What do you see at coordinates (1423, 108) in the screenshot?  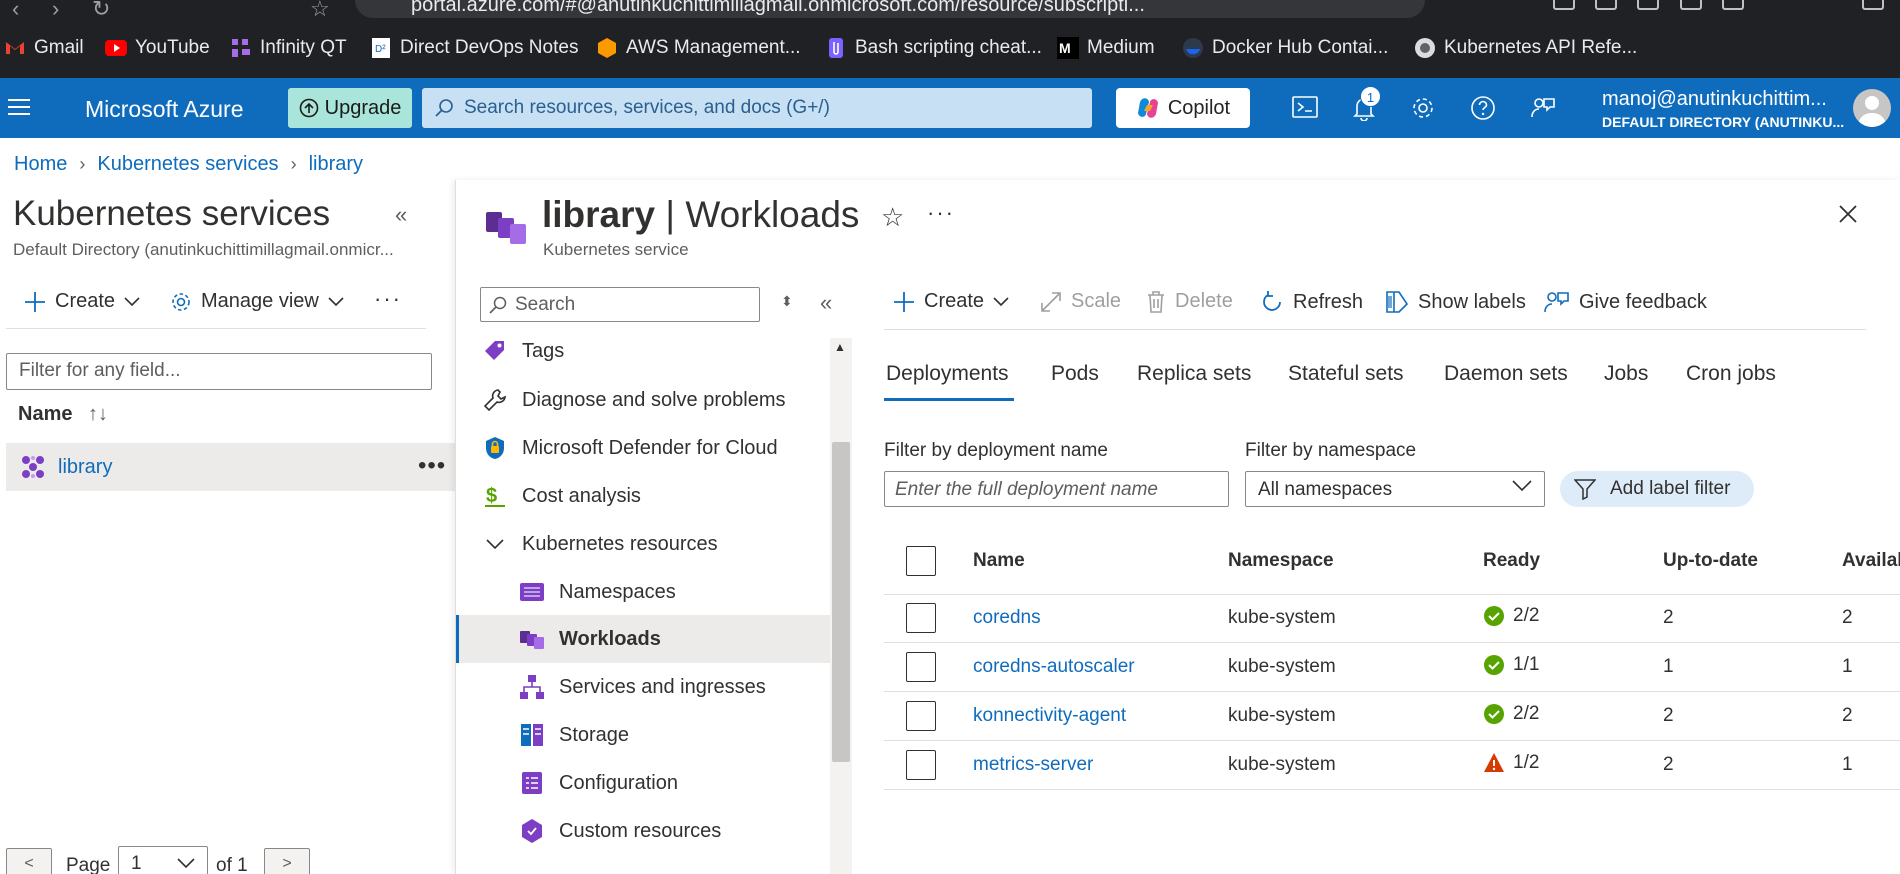 I see `settings-gear-icon` at bounding box center [1423, 108].